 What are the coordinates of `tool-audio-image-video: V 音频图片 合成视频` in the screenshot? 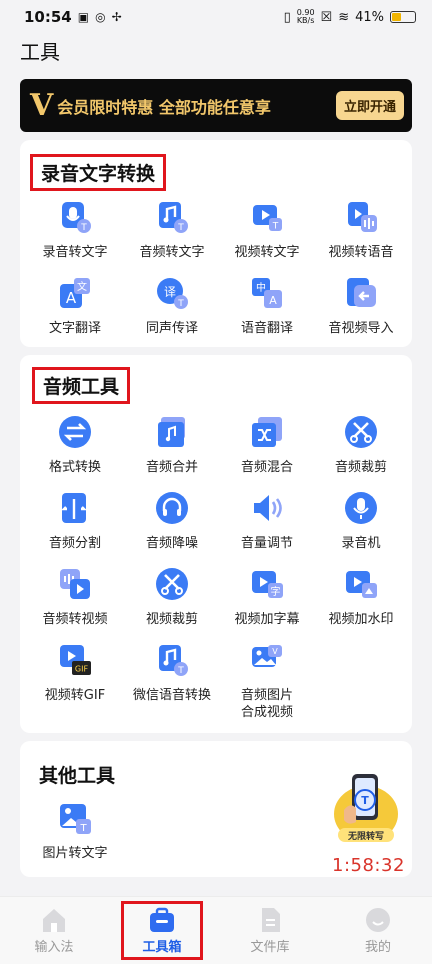 It's located at (267, 682).